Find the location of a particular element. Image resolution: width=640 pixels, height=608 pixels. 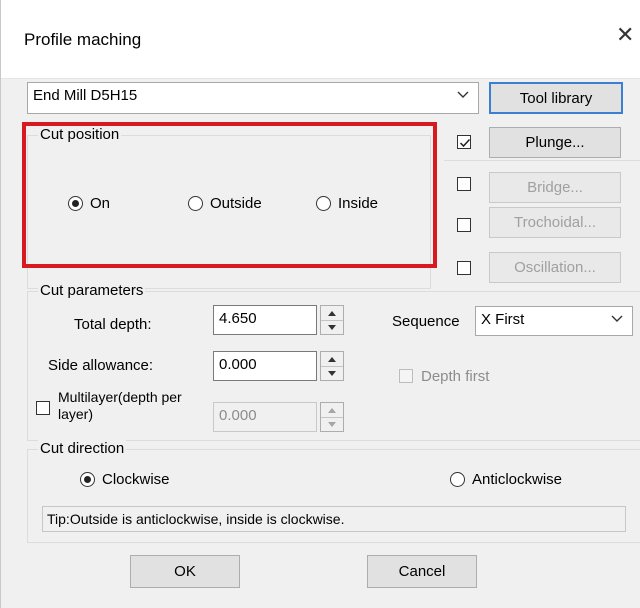

anticlockwise-radio is located at coordinates (457, 479).